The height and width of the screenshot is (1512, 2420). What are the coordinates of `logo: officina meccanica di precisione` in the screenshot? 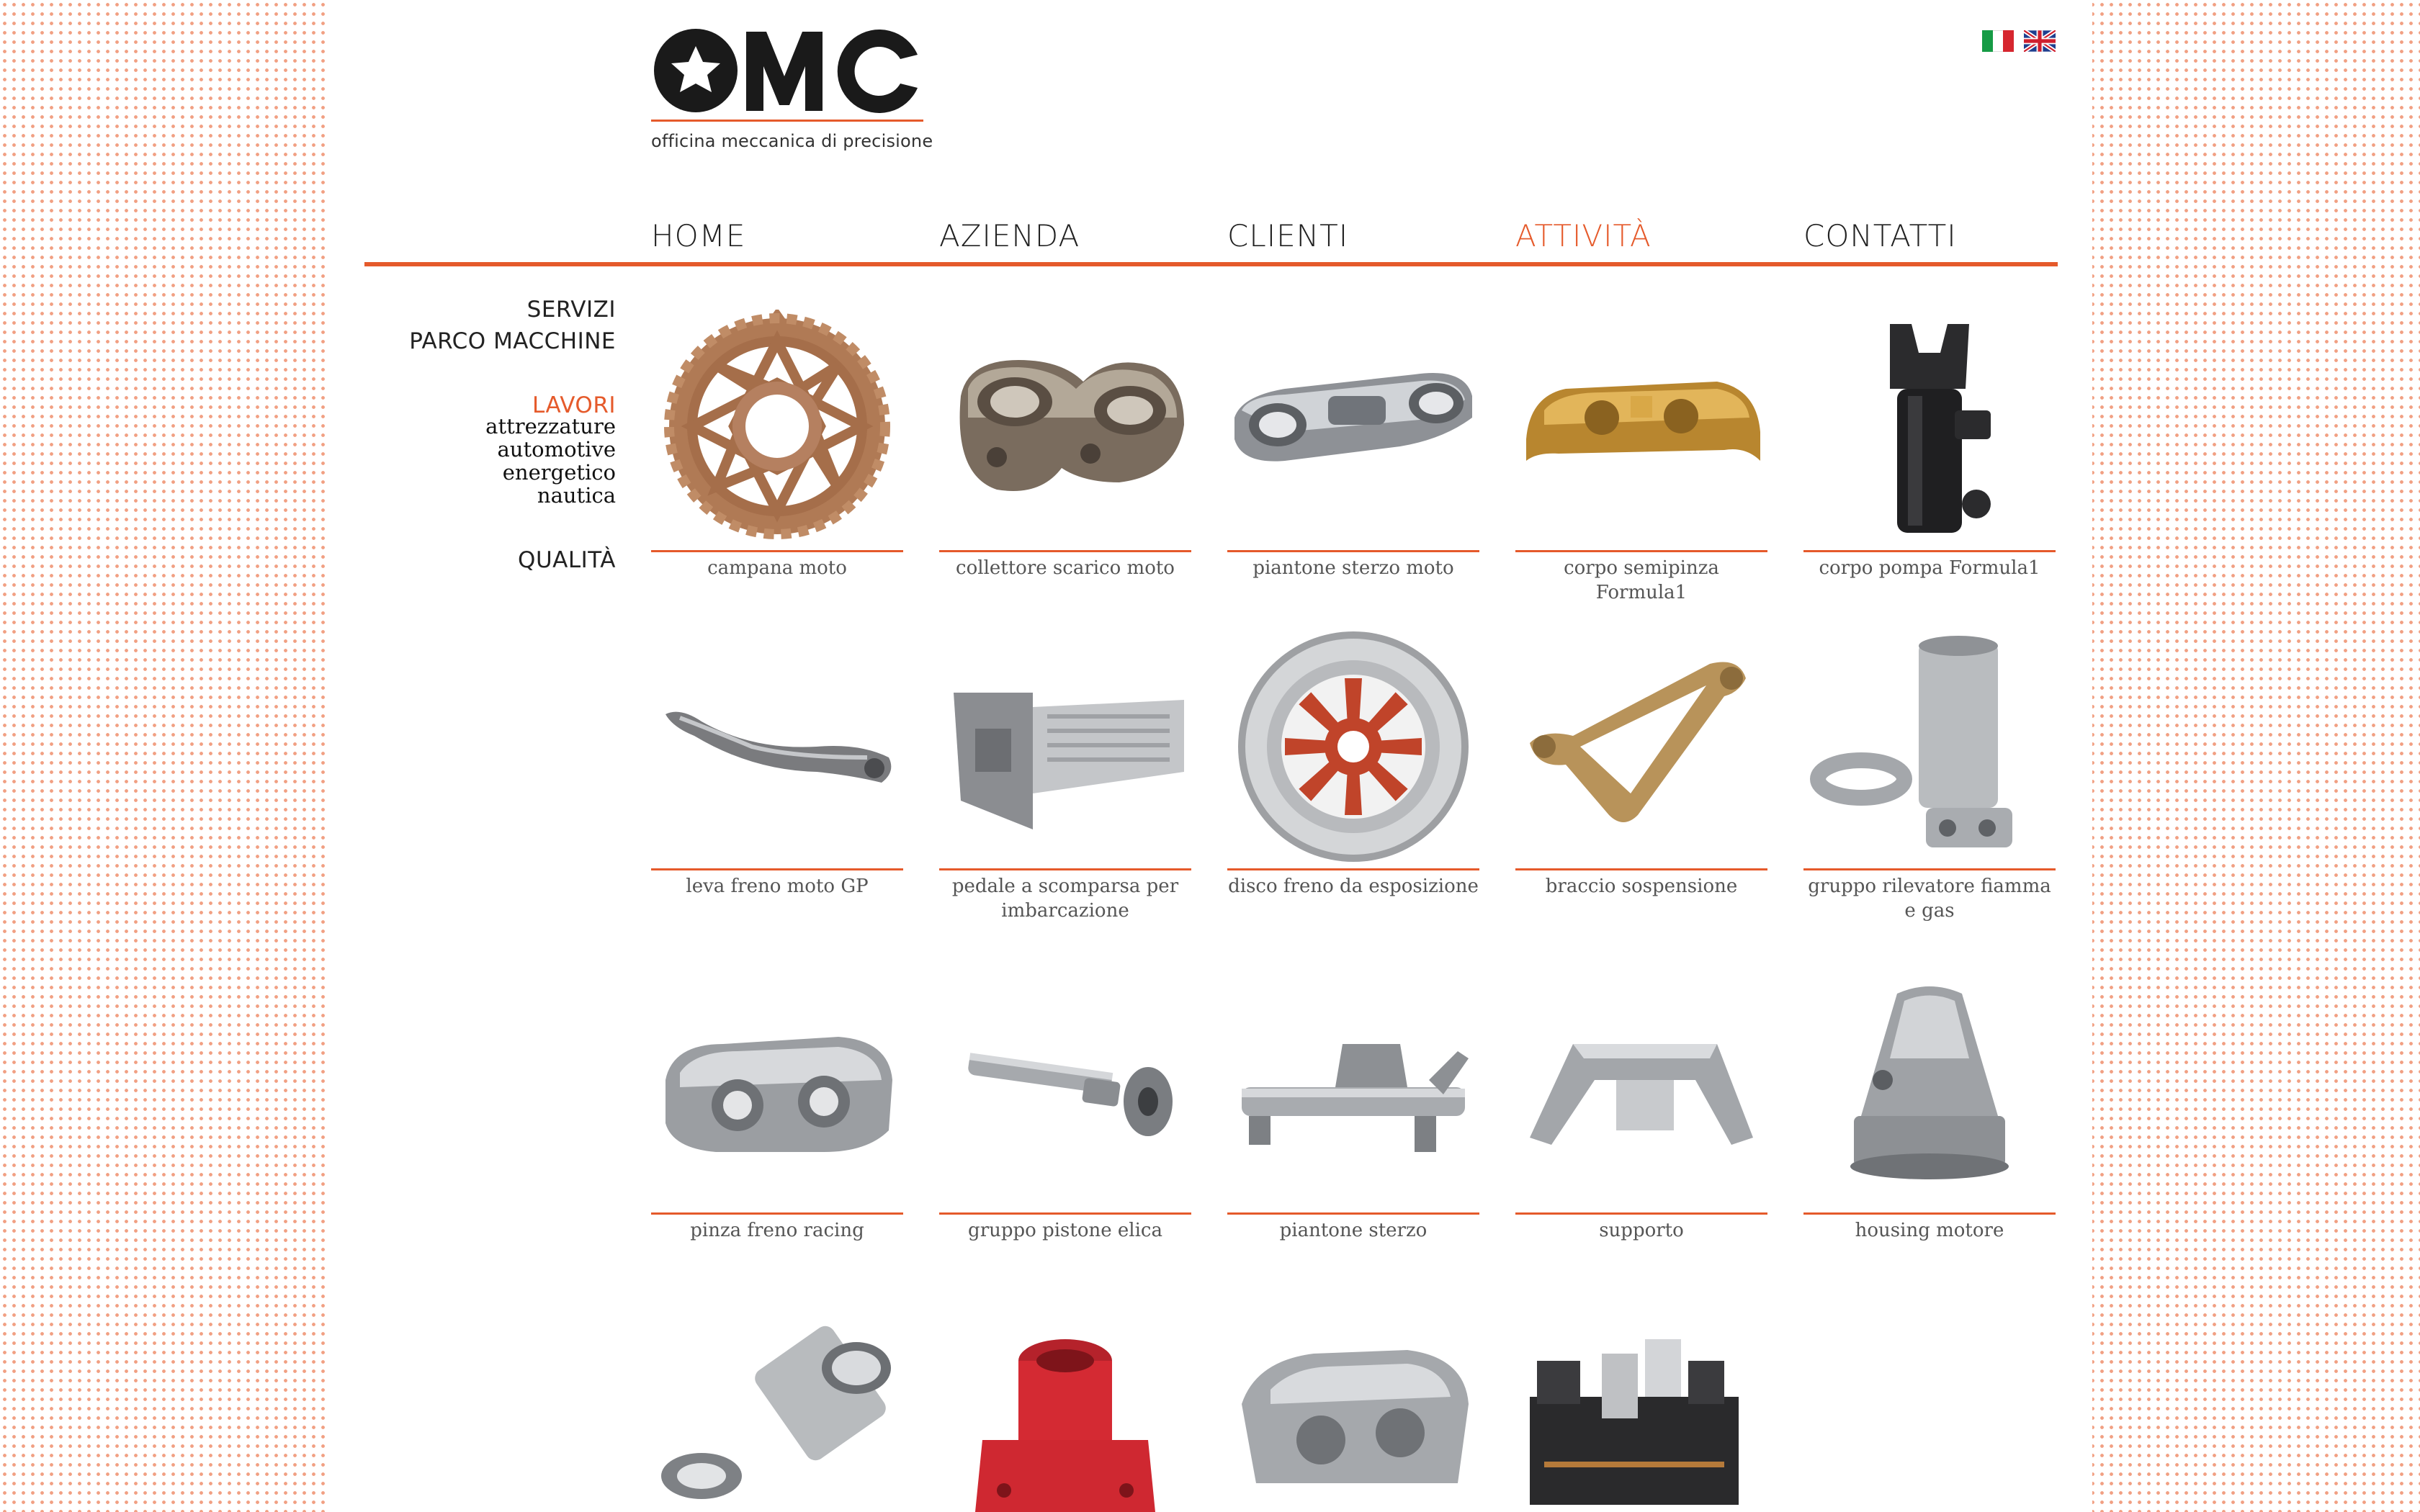 It's located at (792, 94).